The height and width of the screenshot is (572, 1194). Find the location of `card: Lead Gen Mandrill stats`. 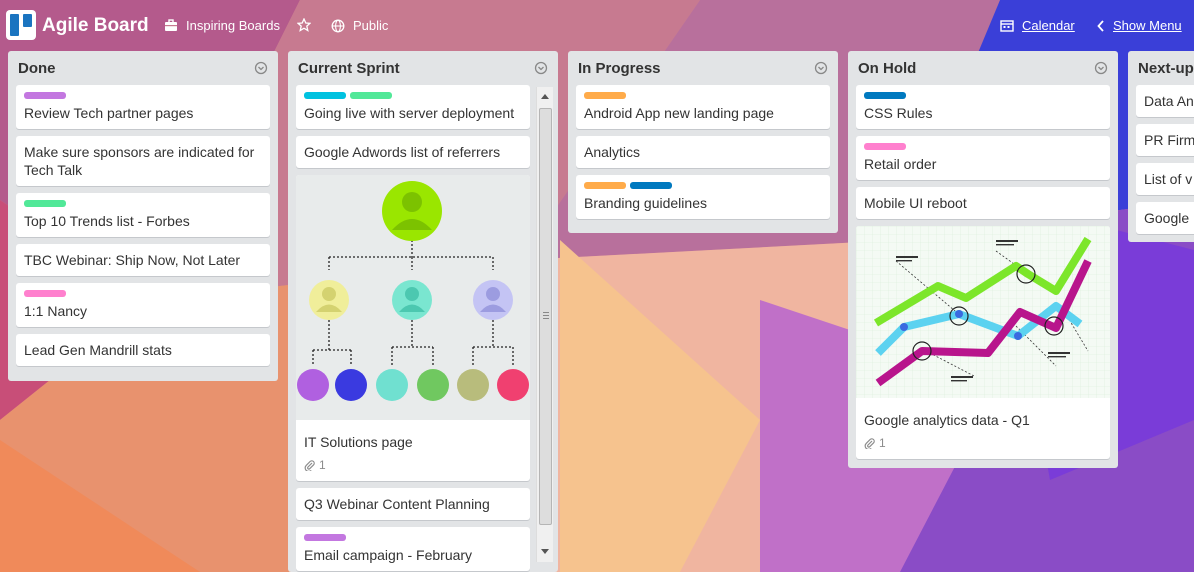

card: Lead Gen Mandrill stats is located at coordinates (143, 350).